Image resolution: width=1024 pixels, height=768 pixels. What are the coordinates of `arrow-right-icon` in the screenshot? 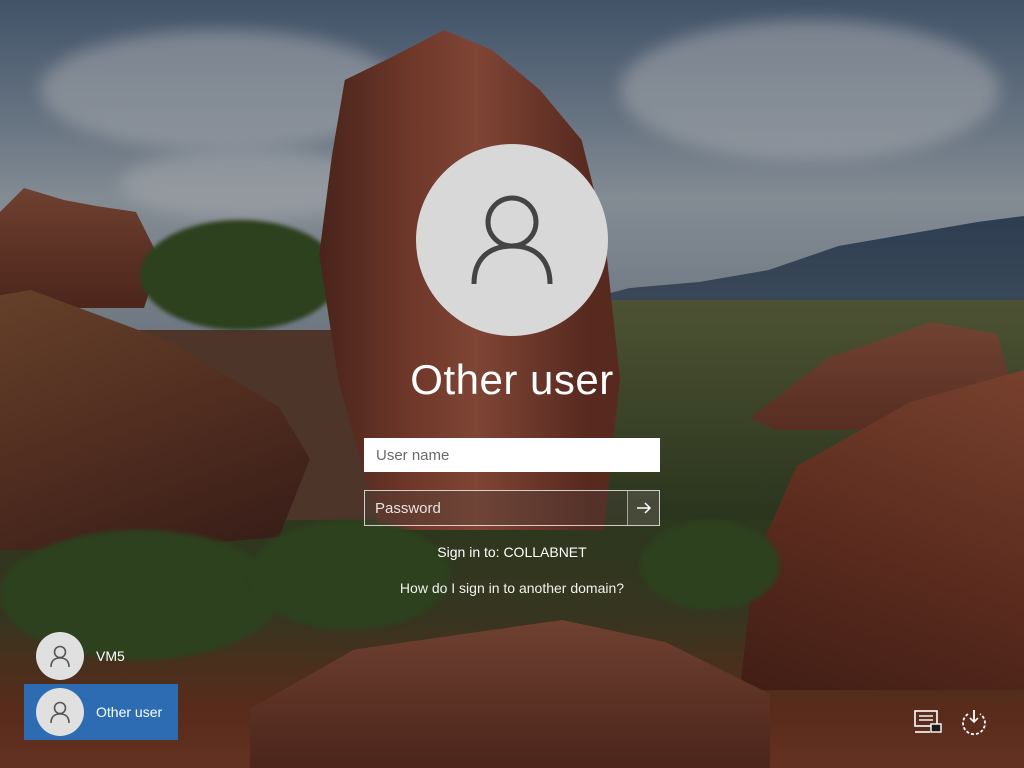 It's located at (643, 508).